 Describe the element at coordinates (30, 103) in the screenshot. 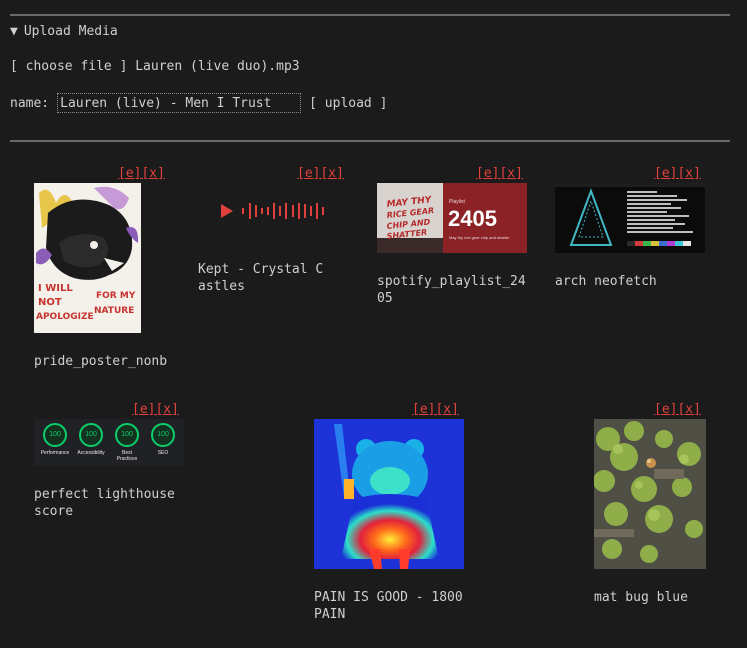

I see `name-label: name:` at that location.